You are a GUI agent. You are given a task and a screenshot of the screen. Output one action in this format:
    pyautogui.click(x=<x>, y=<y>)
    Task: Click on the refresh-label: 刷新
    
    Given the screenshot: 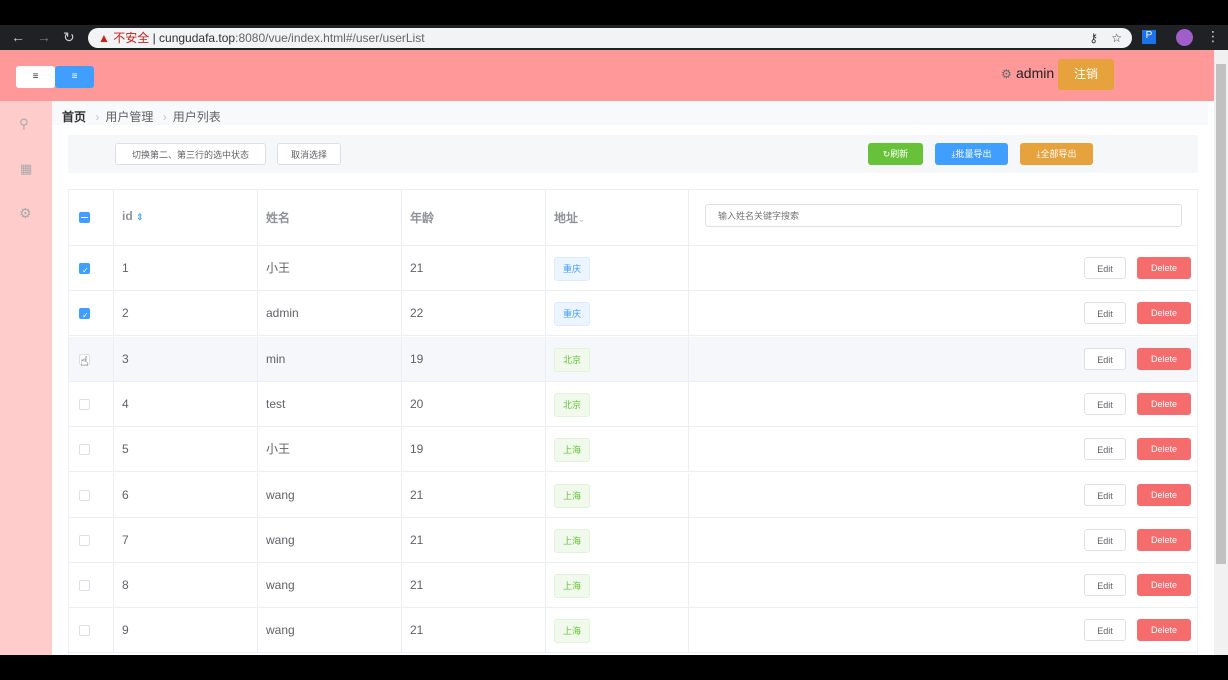 What is the action you would take?
    pyautogui.click(x=899, y=154)
    